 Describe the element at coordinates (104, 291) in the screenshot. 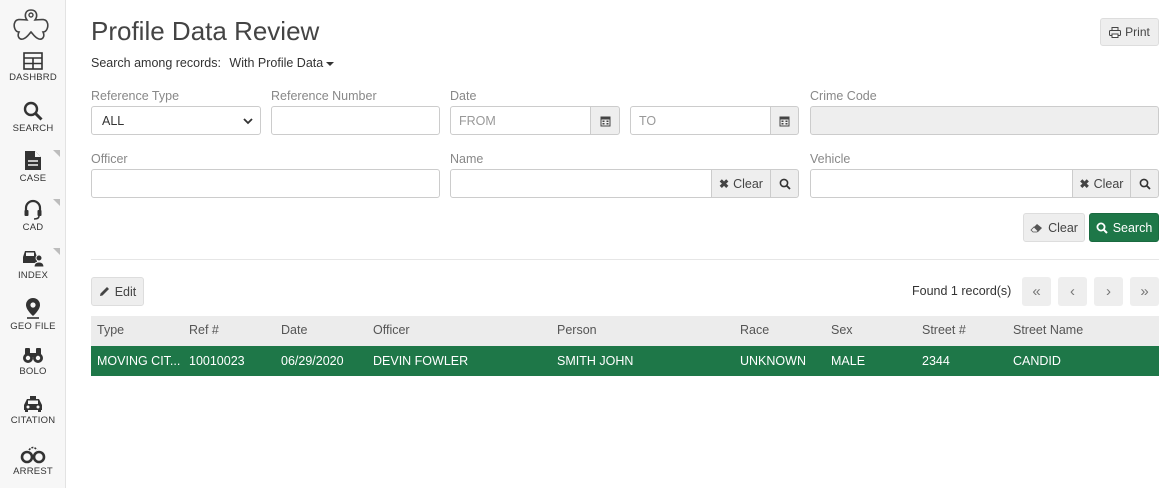

I see `pencil-icon` at that location.